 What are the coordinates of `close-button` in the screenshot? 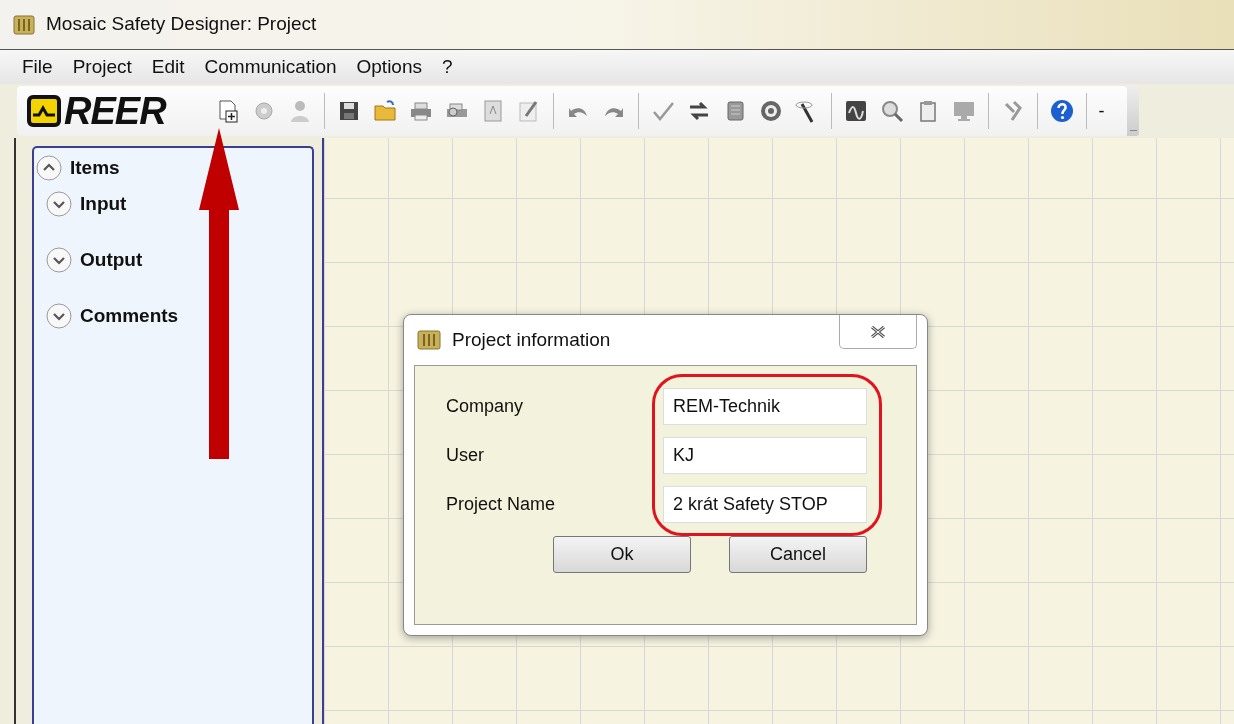 It's located at (878, 332).